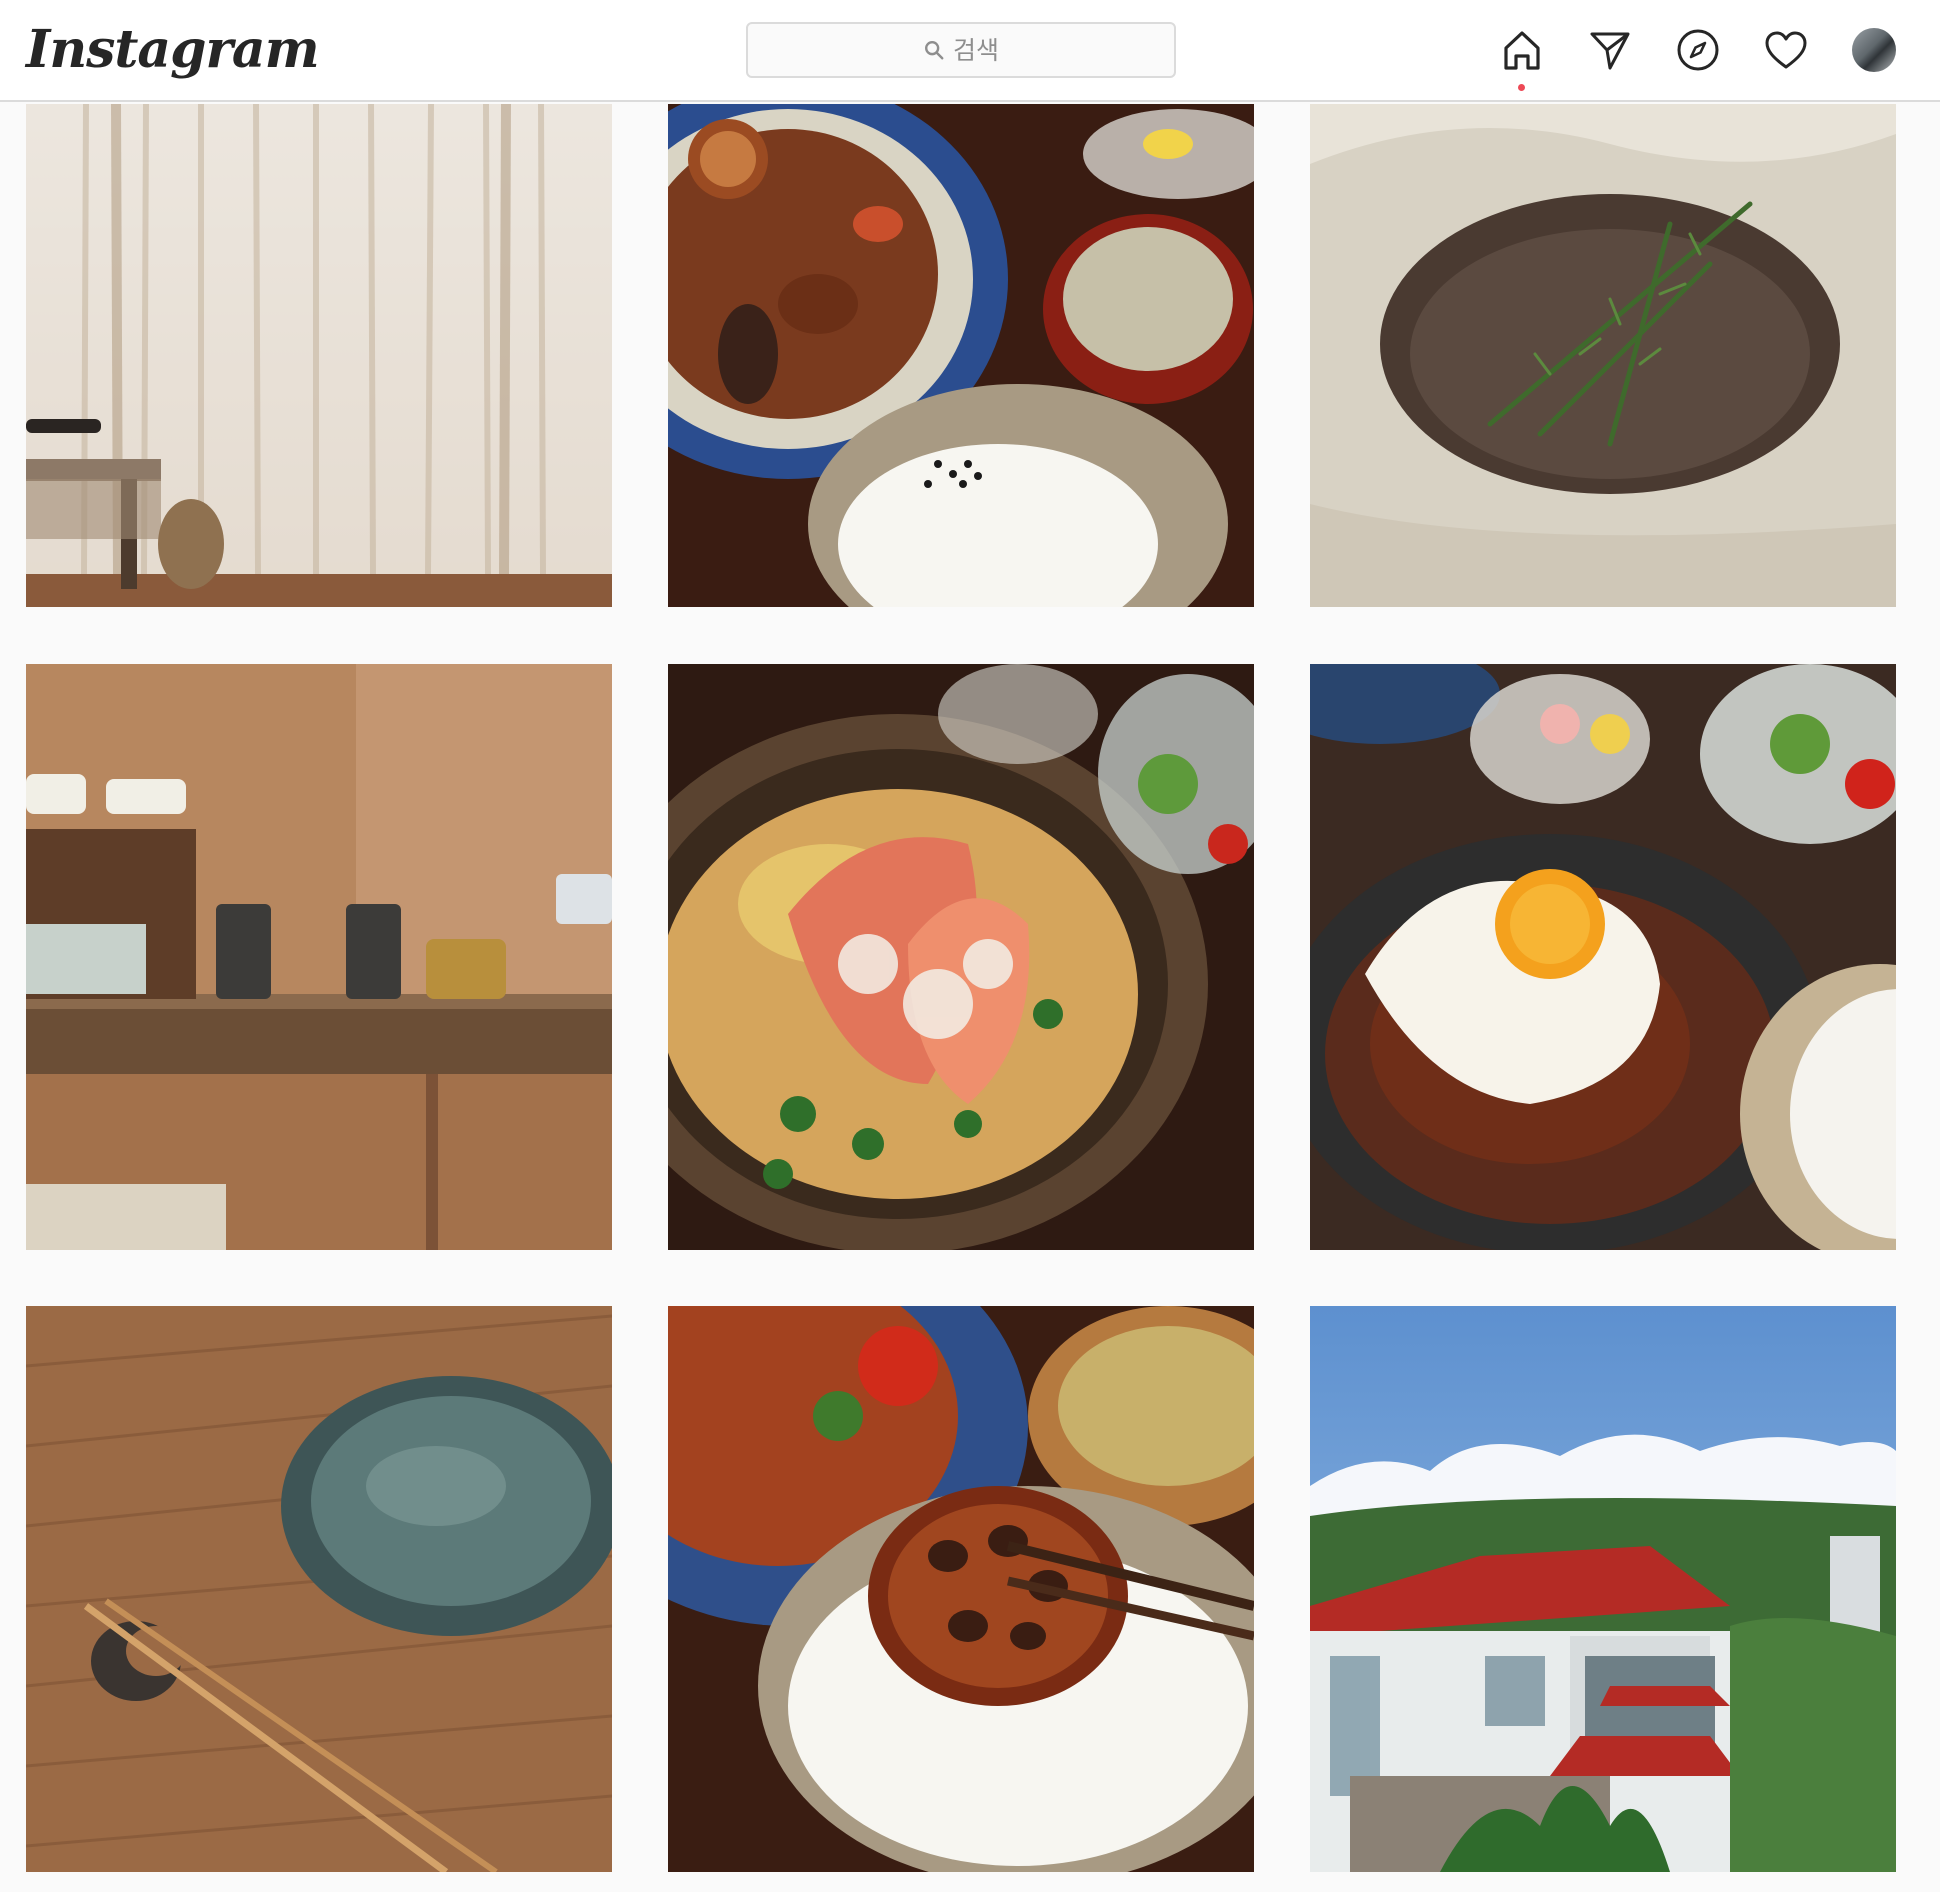  What do you see at coordinates (1698, 50) in the screenshot?
I see `explore-icon` at bounding box center [1698, 50].